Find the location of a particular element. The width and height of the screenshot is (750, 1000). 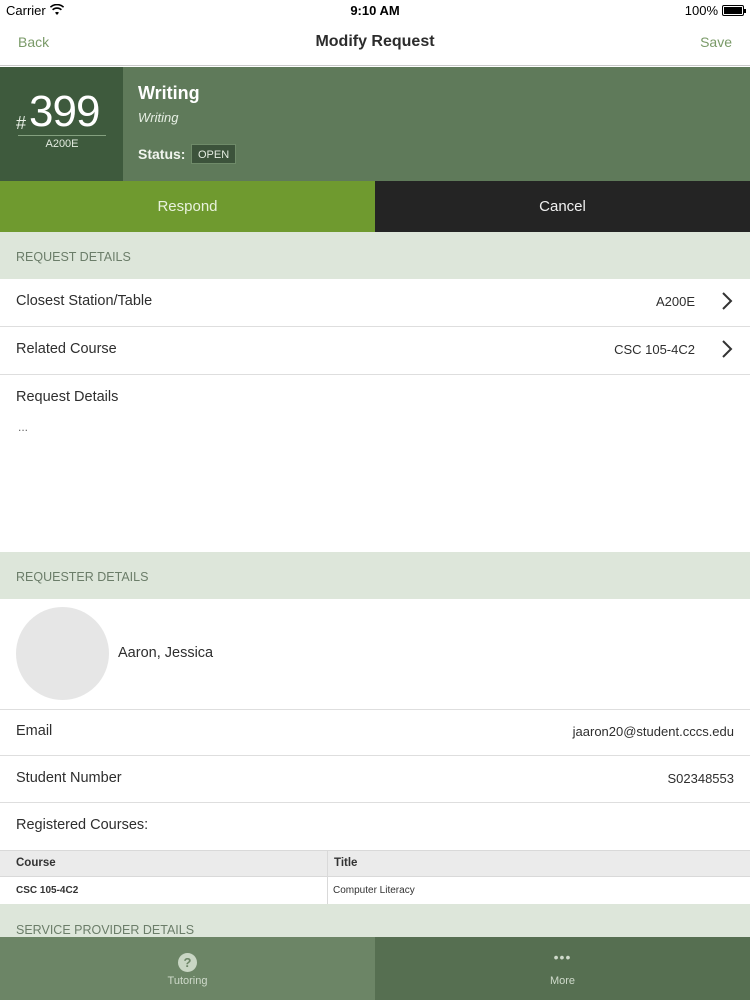

status-badge: OPEN is located at coordinates (214, 154).